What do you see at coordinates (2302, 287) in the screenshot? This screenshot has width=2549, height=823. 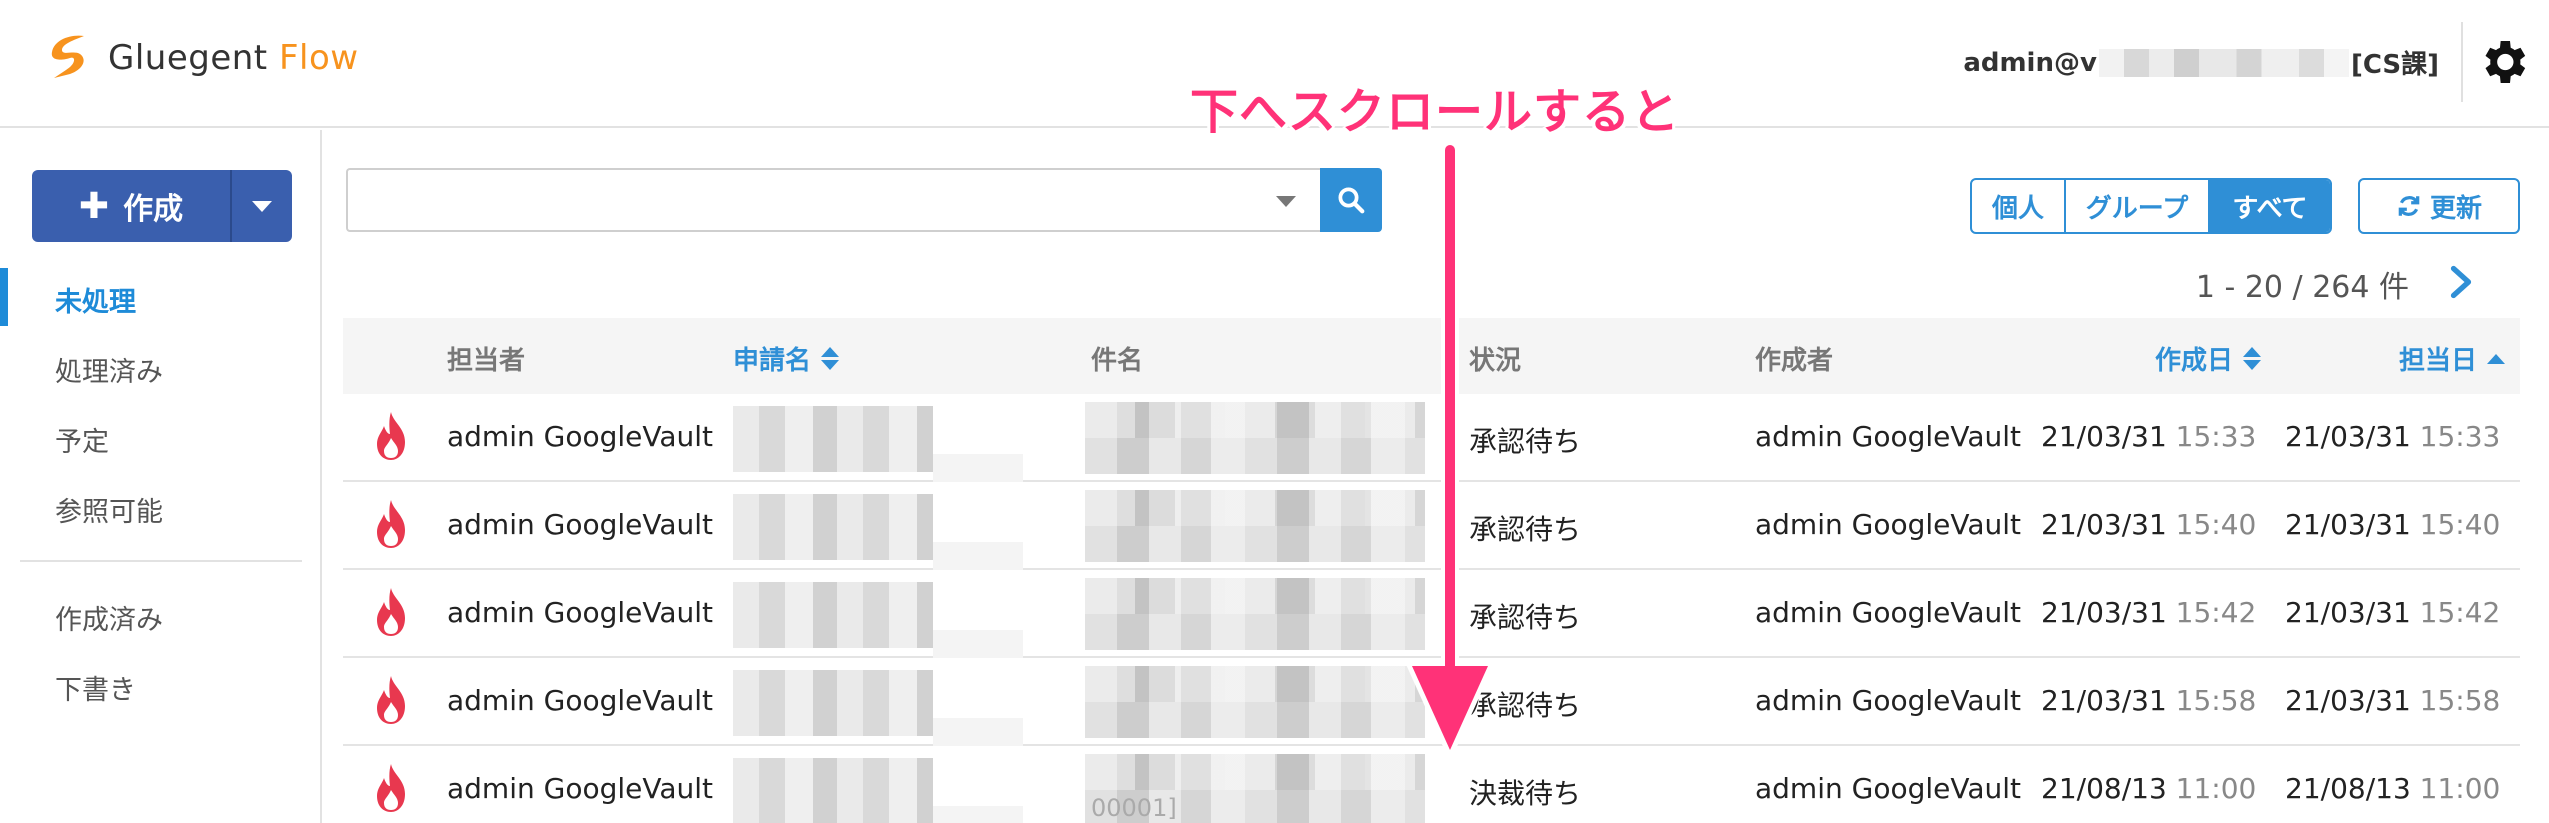 I see `pagination-text: 1 - 20 / 264 件` at bounding box center [2302, 287].